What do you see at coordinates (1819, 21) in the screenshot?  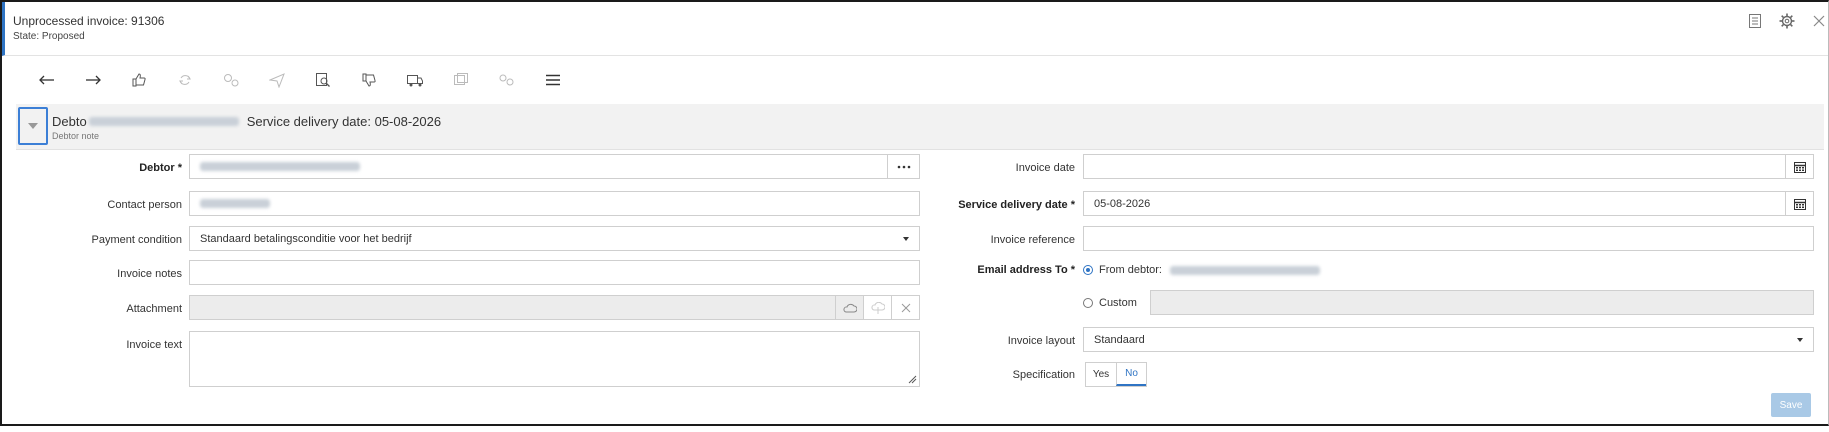 I see `close-icon` at bounding box center [1819, 21].